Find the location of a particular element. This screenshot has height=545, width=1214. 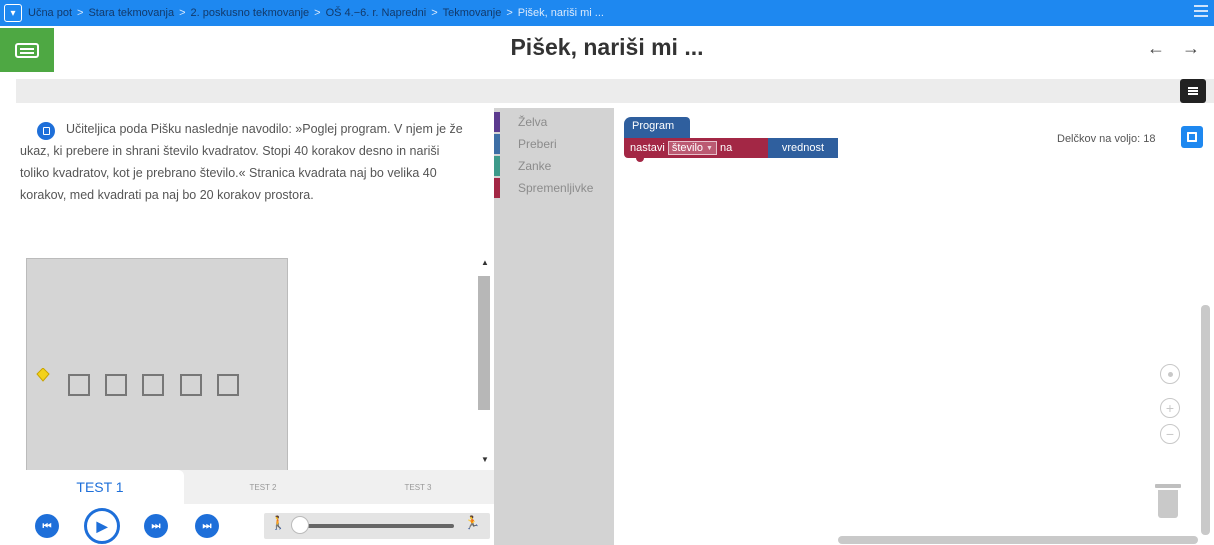

speed-slider-handle is located at coordinates (300, 525).